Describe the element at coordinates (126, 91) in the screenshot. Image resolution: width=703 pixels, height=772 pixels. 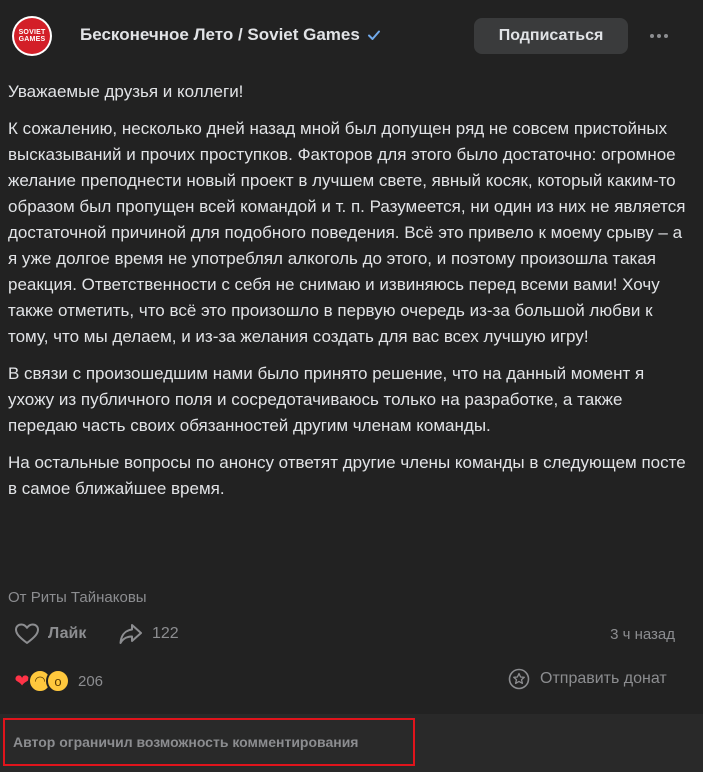
I see `post-paragraph: Уважаемые друзья и коллеги!` at that location.